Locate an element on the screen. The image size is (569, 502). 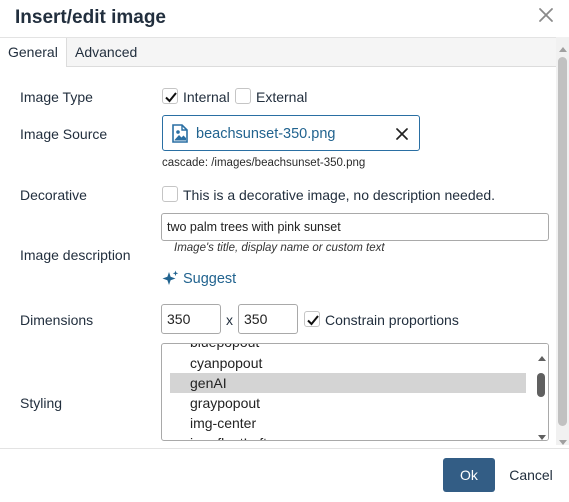
cancel-button: Cancel is located at coordinates (531, 475).